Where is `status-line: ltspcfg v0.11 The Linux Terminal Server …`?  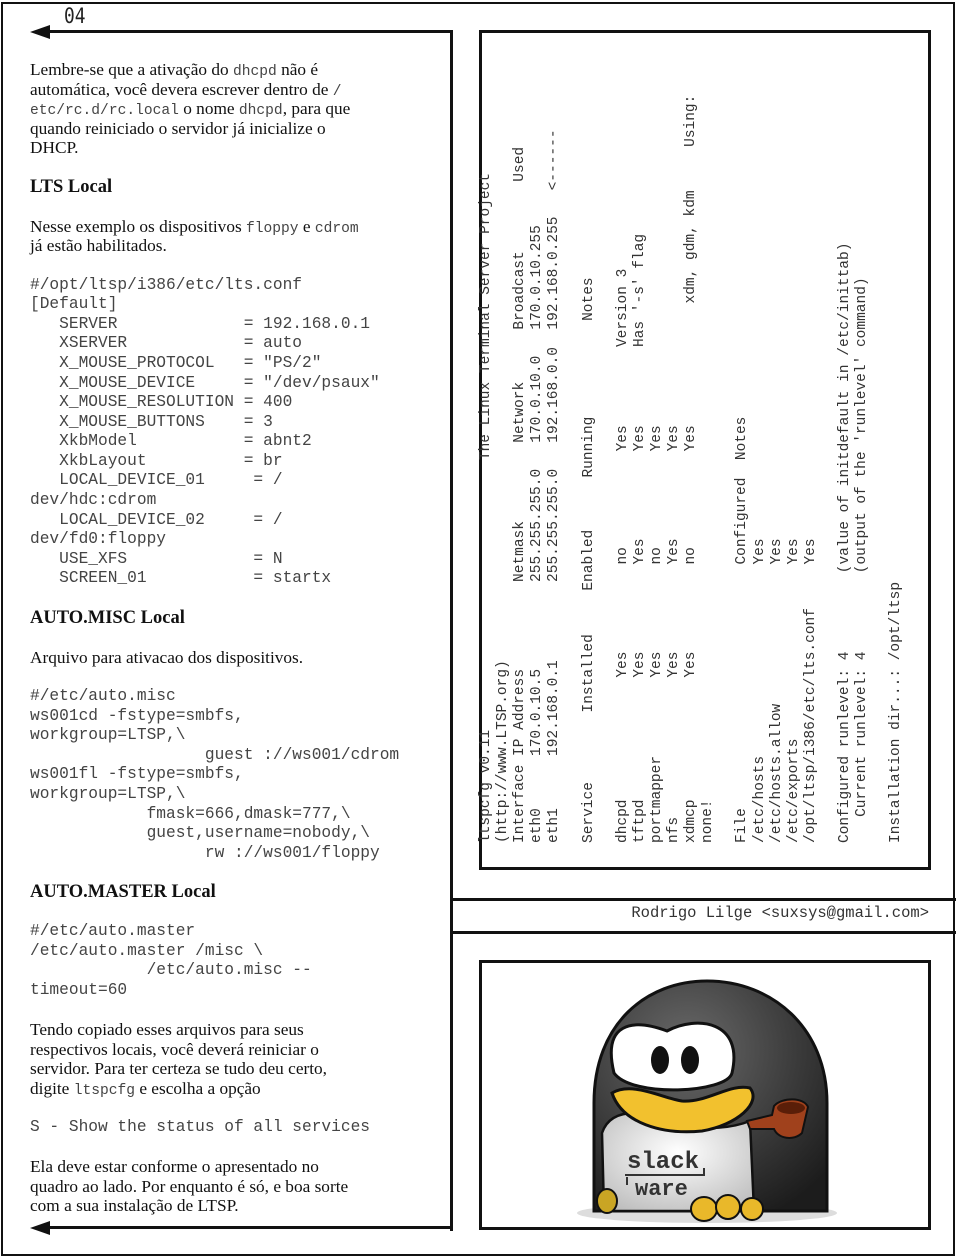 status-line: ltspcfg v0.11 The Linux Terminal Server … is located at coordinates (486, 507).